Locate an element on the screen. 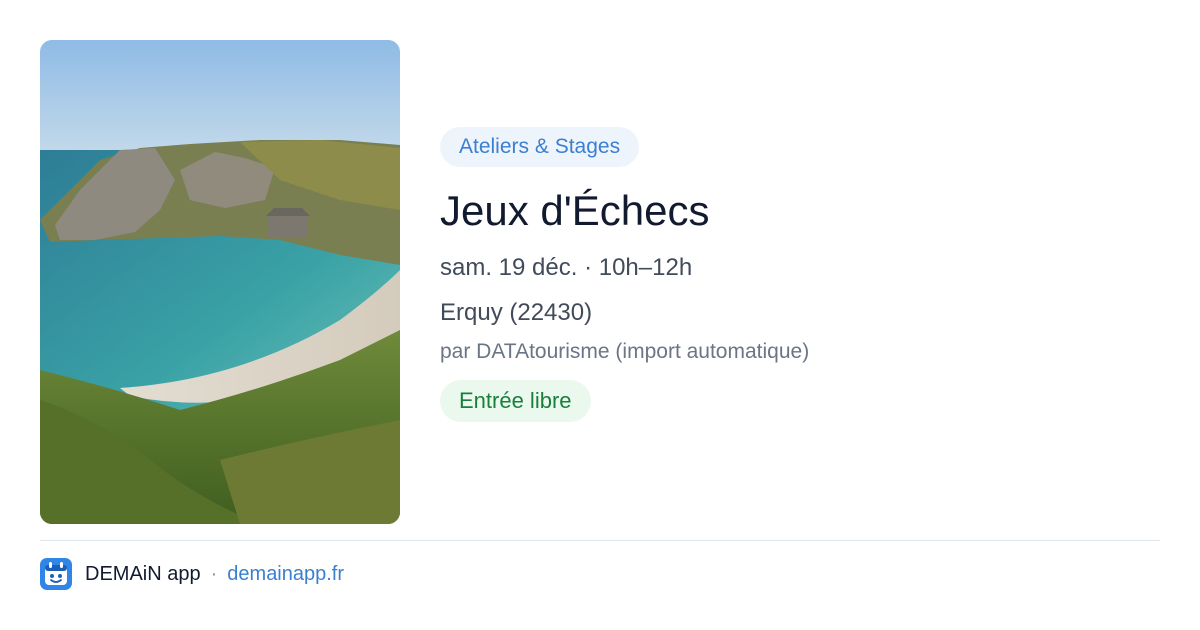 Image resolution: width=1200 pixels, height=630 pixels. event-datetime: sam. 19 déc. · 10h–12h is located at coordinates (566, 267).